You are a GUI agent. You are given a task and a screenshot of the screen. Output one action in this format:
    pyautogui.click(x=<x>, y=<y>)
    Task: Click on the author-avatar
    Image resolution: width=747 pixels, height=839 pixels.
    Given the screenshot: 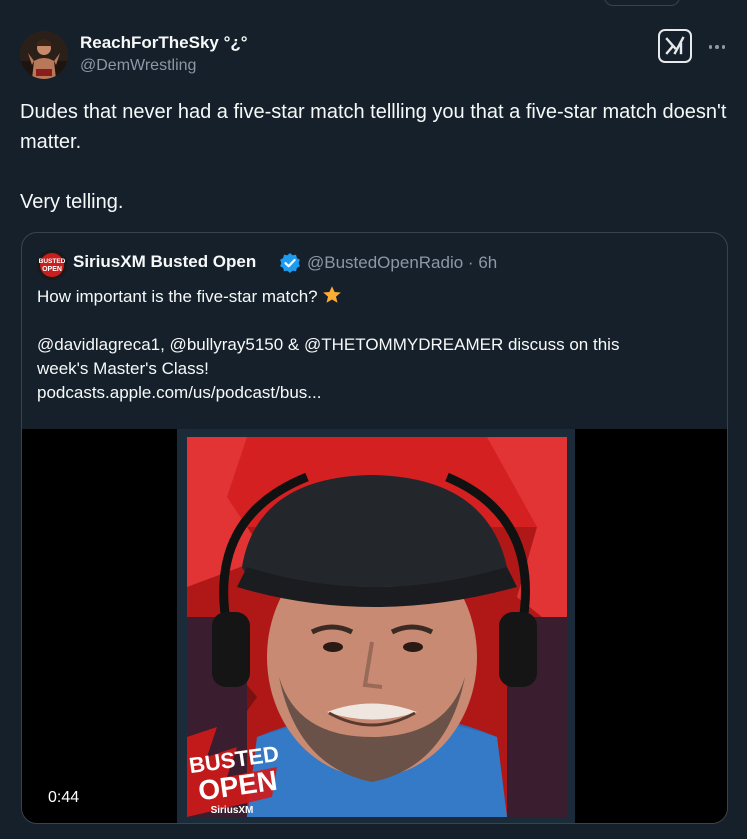 What is the action you would take?
    pyautogui.click(x=44, y=55)
    